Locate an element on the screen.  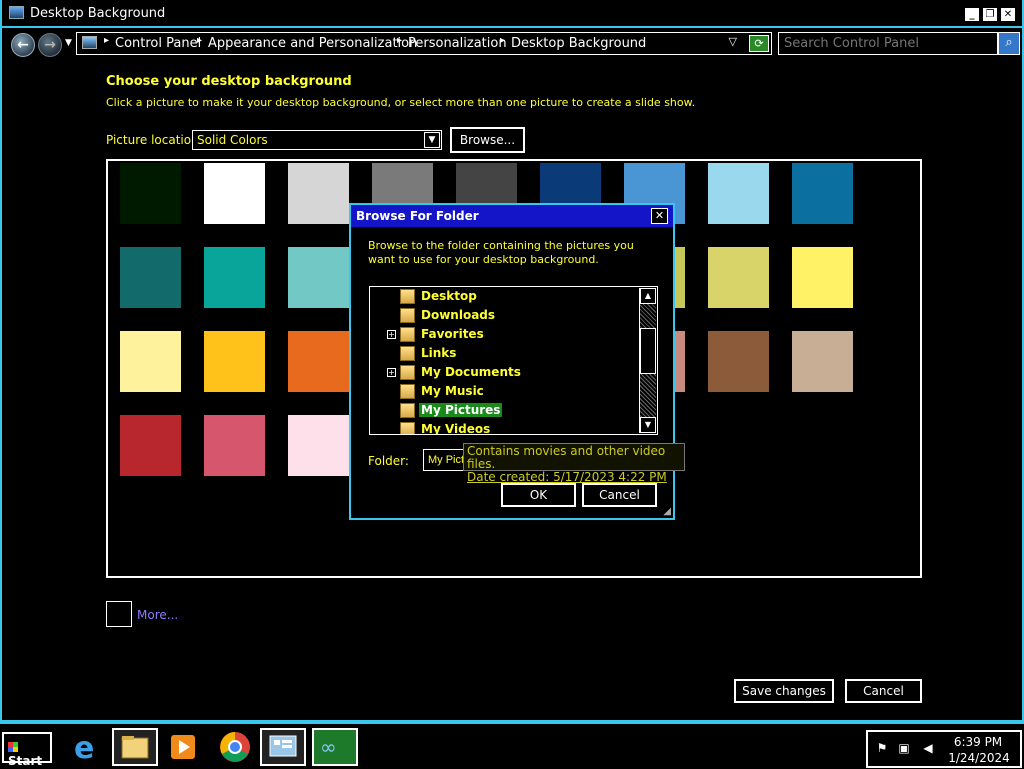
svg-text: e is located at coordinates (84, 748).